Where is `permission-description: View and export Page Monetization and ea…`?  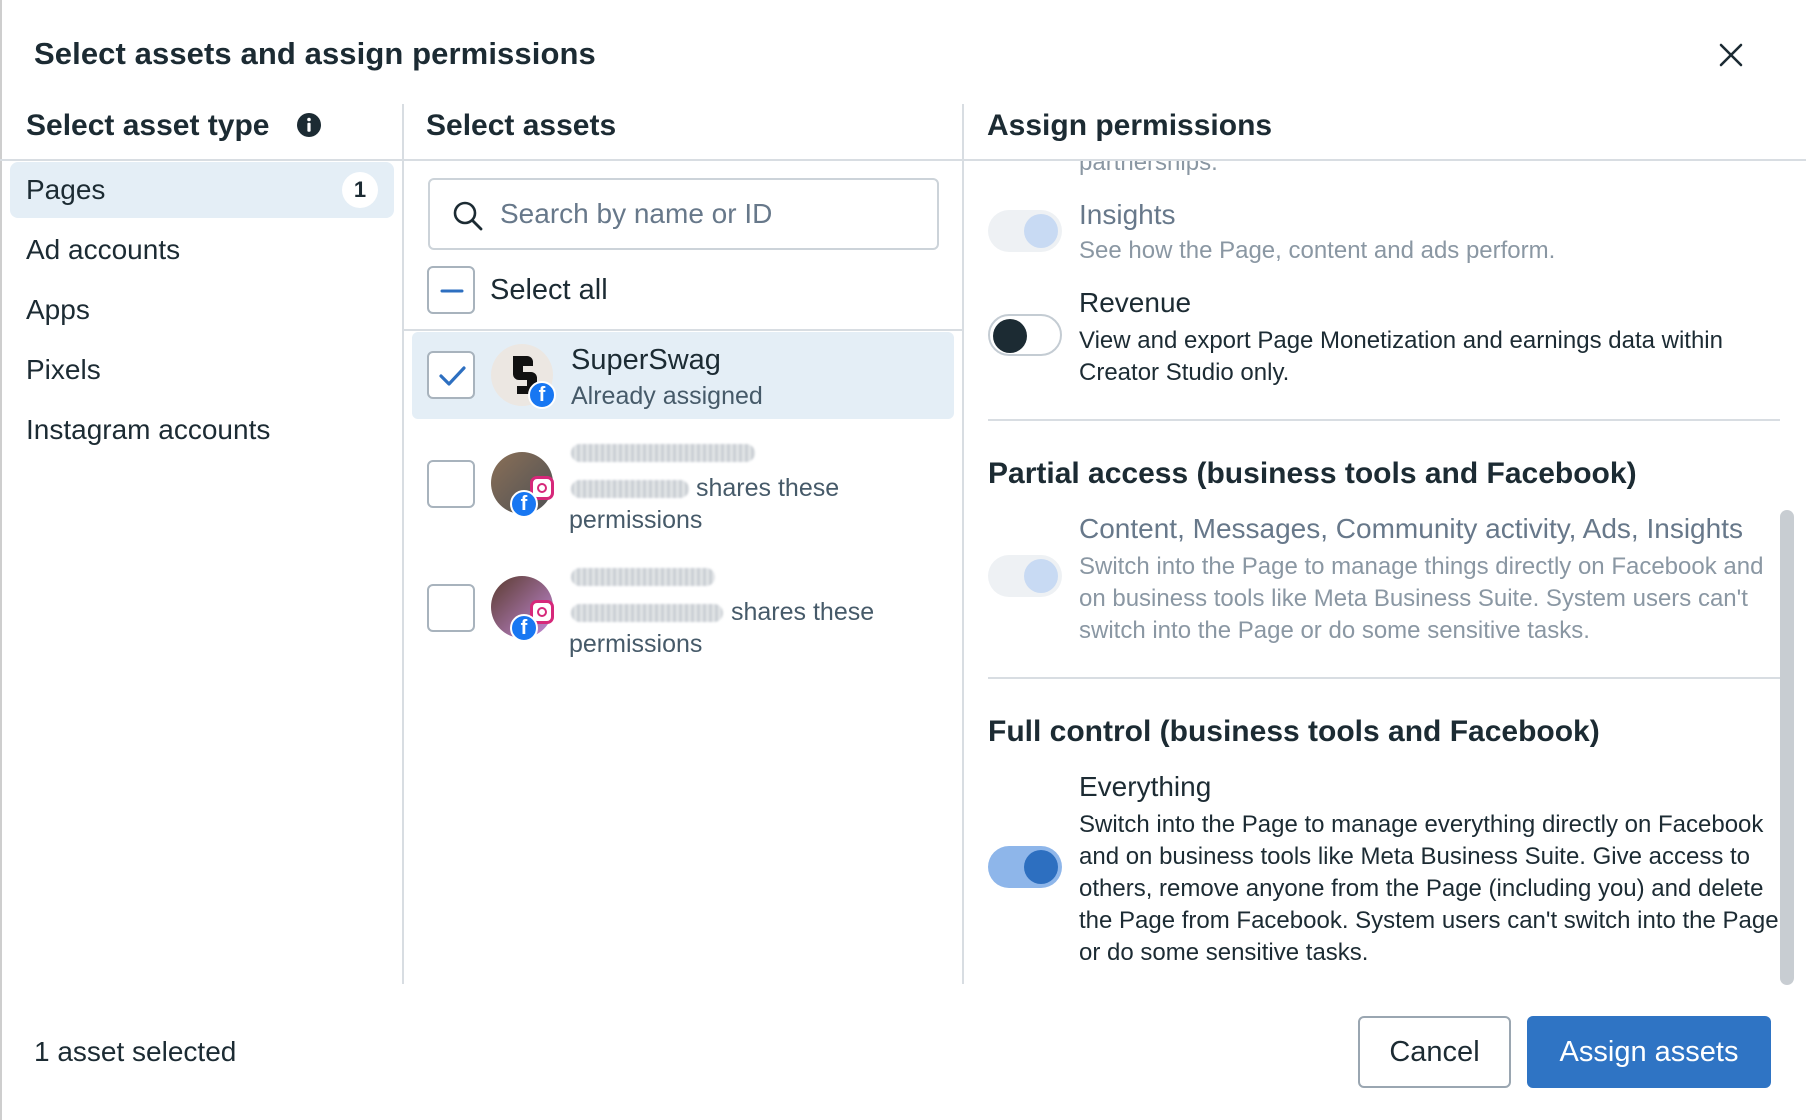 permission-description: View and export Page Monetization and ea… is located at coordinates (1401, 356).